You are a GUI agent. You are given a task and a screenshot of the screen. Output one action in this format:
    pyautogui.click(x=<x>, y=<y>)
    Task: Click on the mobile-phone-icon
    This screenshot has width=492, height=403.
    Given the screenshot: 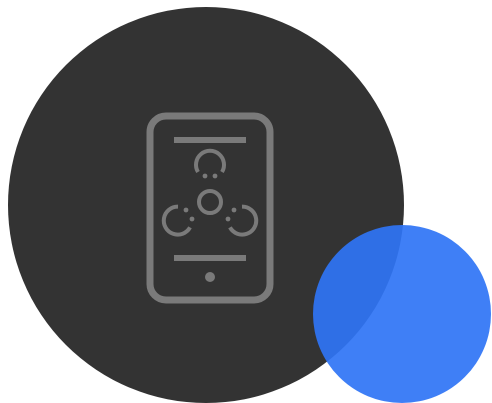 What is the action you would take?
    pyautogui.click(x=210, y=208)
    